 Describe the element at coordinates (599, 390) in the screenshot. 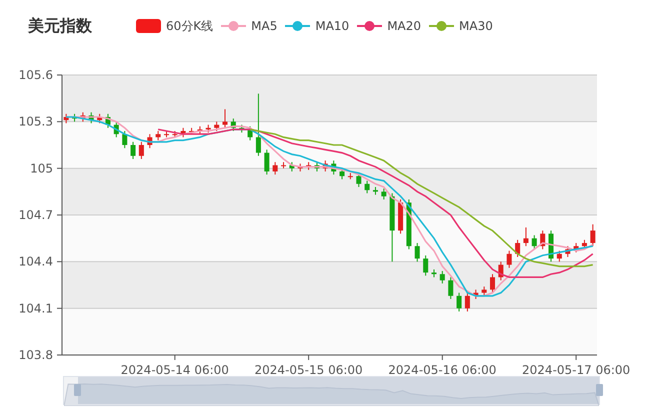

I see `slider-handle` at that location.